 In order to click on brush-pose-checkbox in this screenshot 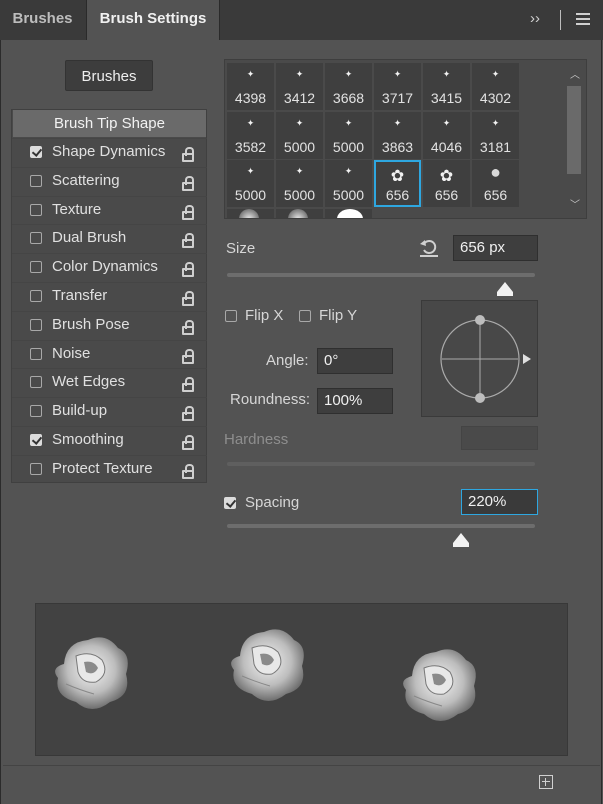, I will do `click(36, 324)`.